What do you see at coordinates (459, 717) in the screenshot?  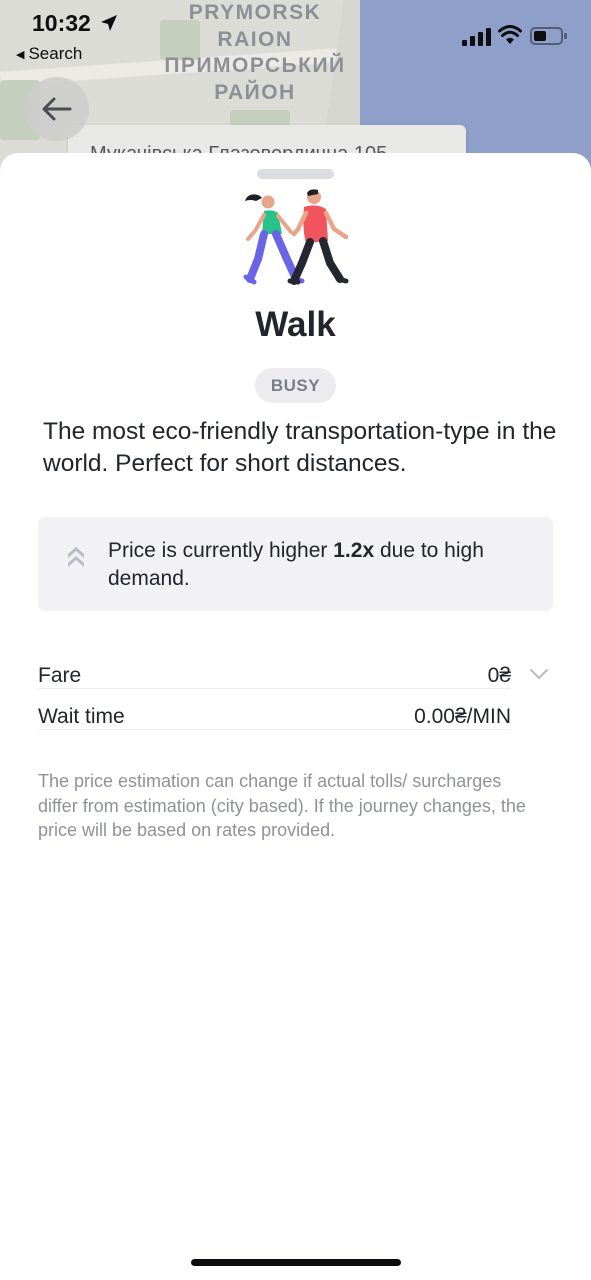 I see `wait-time-value: 0.00₴/MIN` at bounding box center [459, 717].